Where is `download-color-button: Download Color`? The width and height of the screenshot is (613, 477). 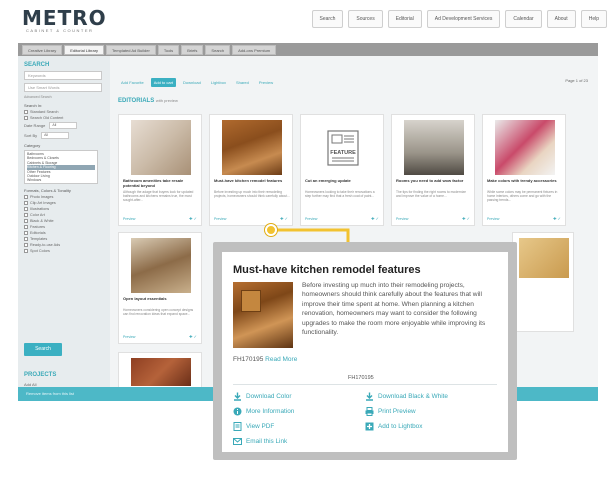 download-color-button: Download Color is located at coordinates (262, 396).